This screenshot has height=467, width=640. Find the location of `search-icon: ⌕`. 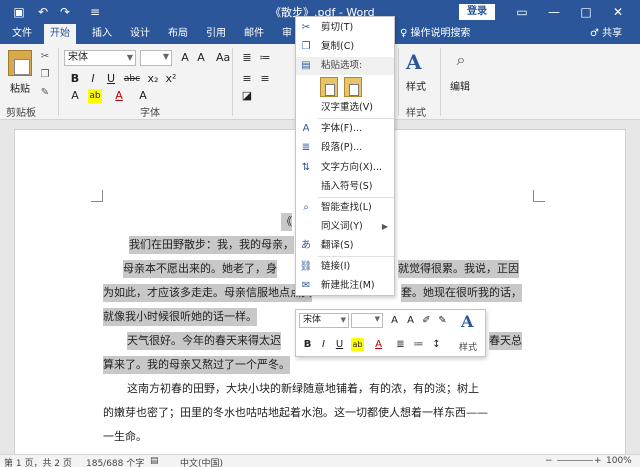

search-icon: ⌕ is located at coordinates (461, 61).